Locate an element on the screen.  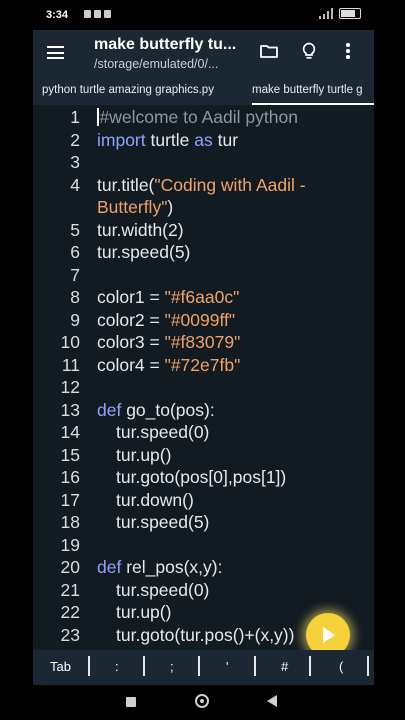
code-line-1: 1 #welcome to Aadil python is located at coordinates (203, 117).